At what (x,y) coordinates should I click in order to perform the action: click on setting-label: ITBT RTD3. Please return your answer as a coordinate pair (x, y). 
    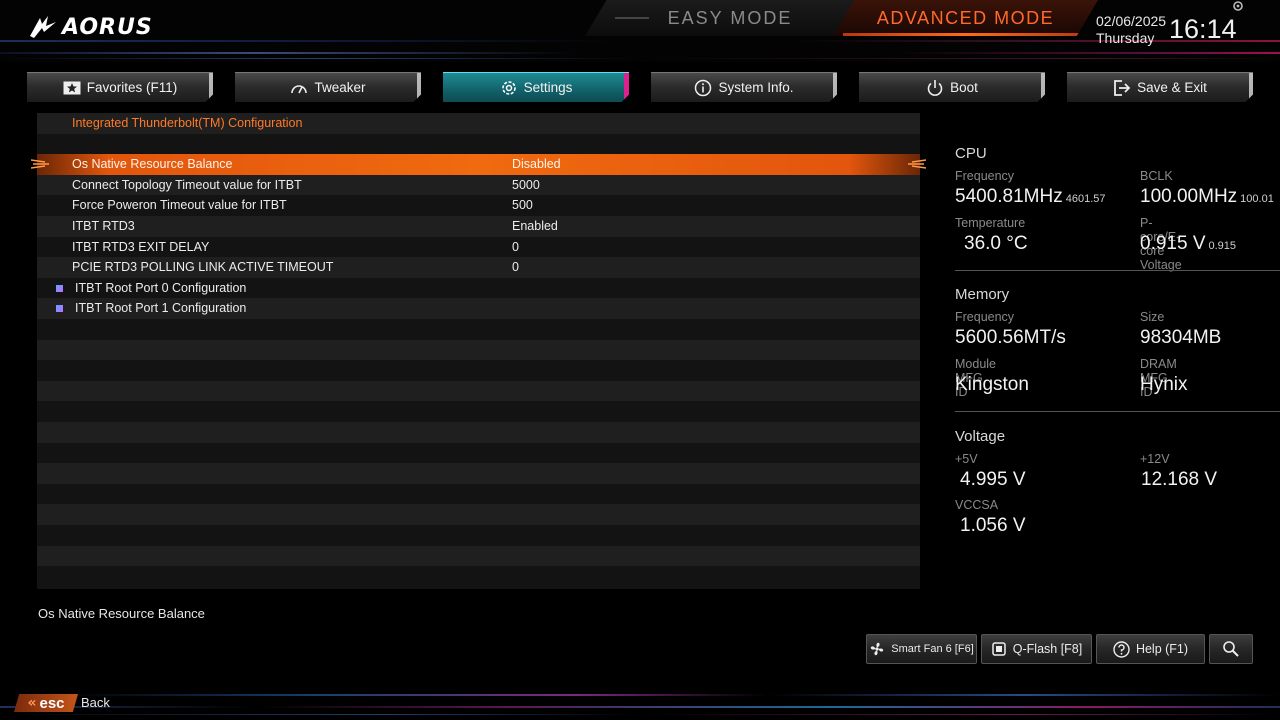
    Looking at the image, I should click on (103, 226).